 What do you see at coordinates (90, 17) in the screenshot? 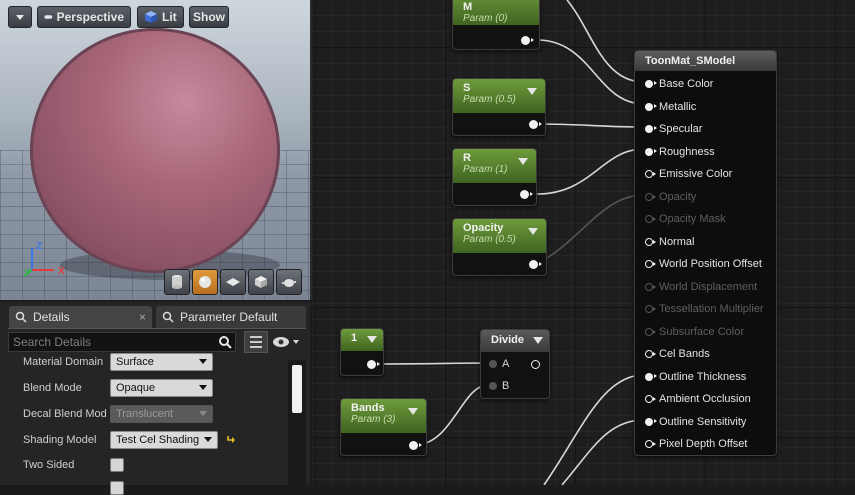
I see `perspective-label: Perspective` at bounding box center [90, 17].